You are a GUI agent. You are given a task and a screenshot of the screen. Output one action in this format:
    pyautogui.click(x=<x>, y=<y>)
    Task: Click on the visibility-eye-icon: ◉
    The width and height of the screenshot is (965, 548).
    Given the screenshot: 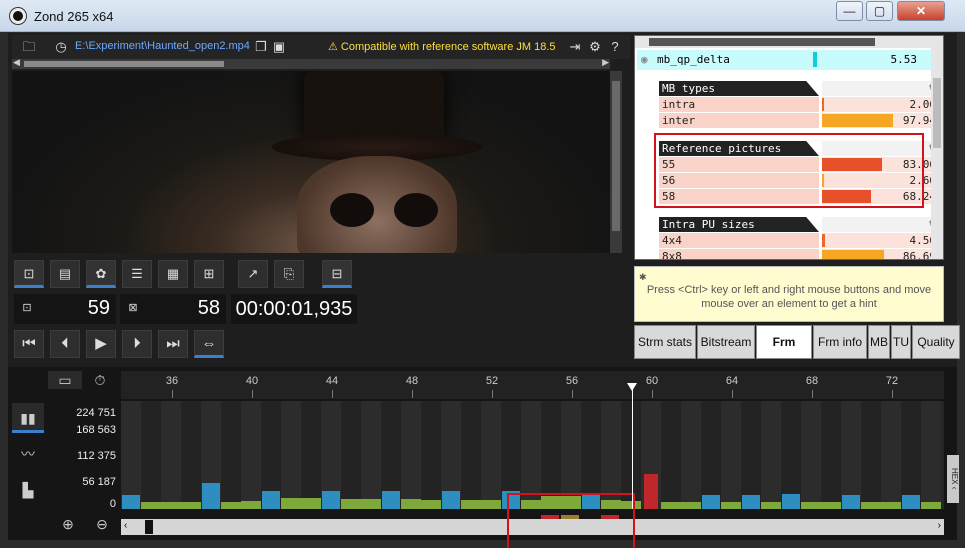 What is the action you would take?
    pyautogui.click(x=644, y=59)
    